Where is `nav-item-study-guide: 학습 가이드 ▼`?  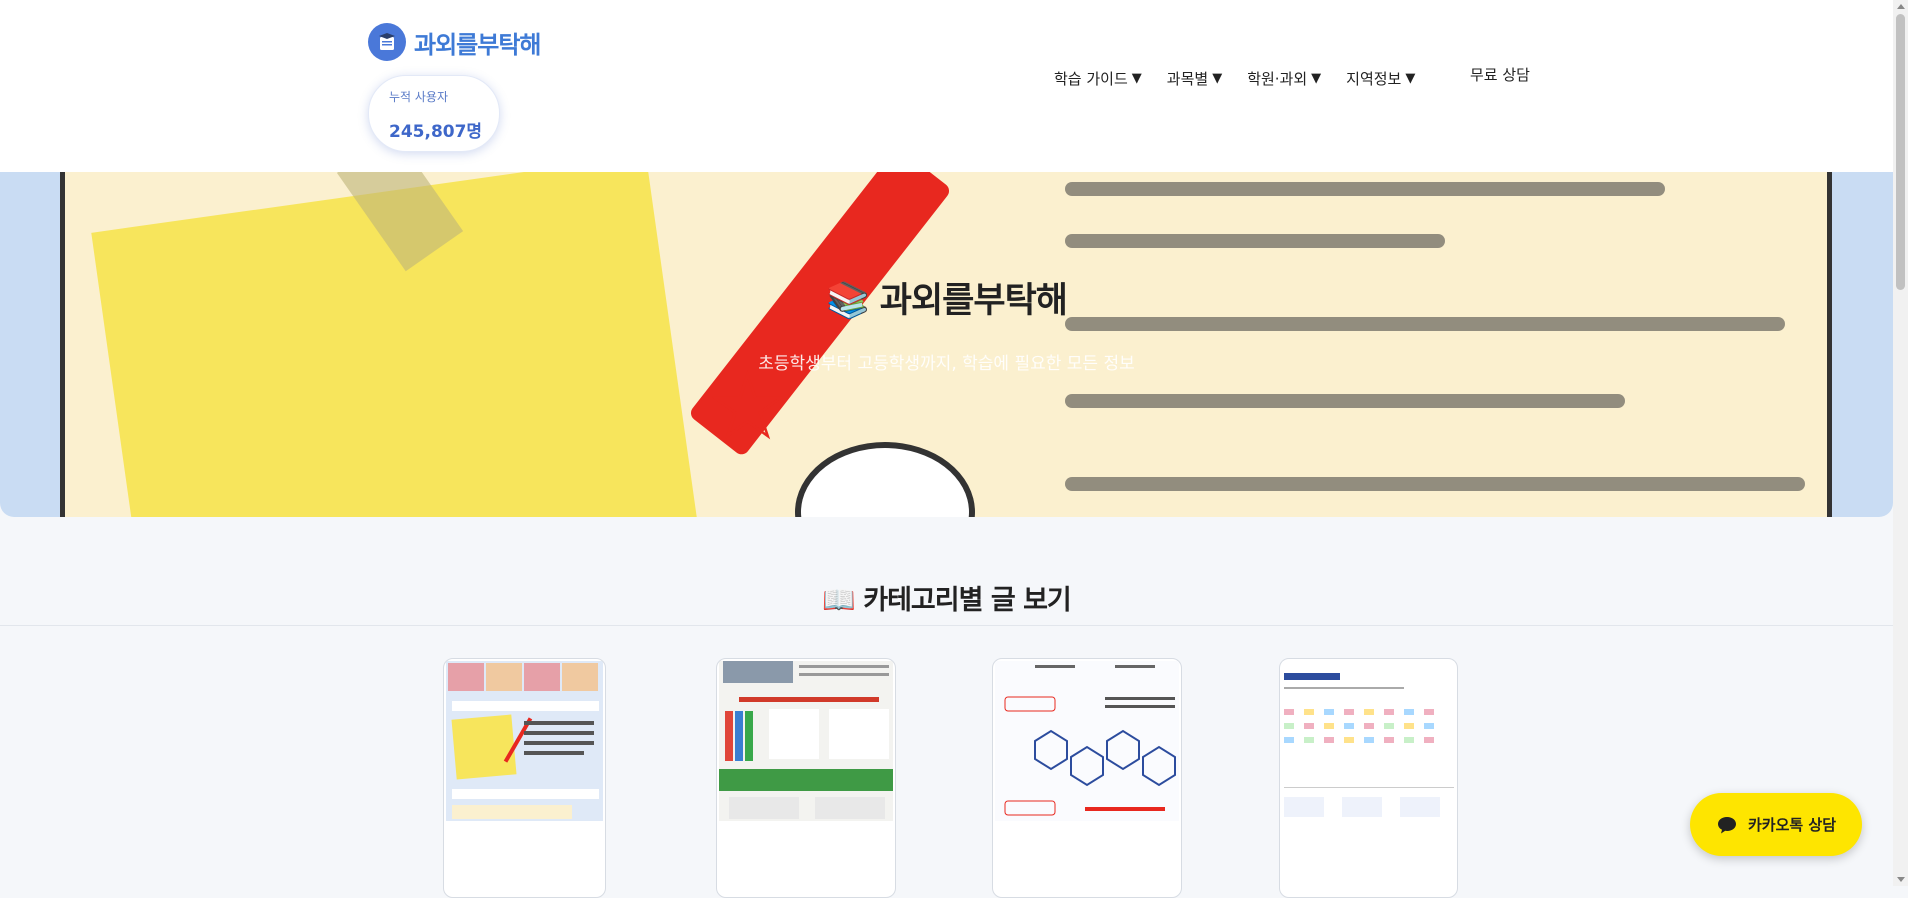
nav-item-study-guide: 학습 가이드 ▼ is located at coordinates (1098, 78).